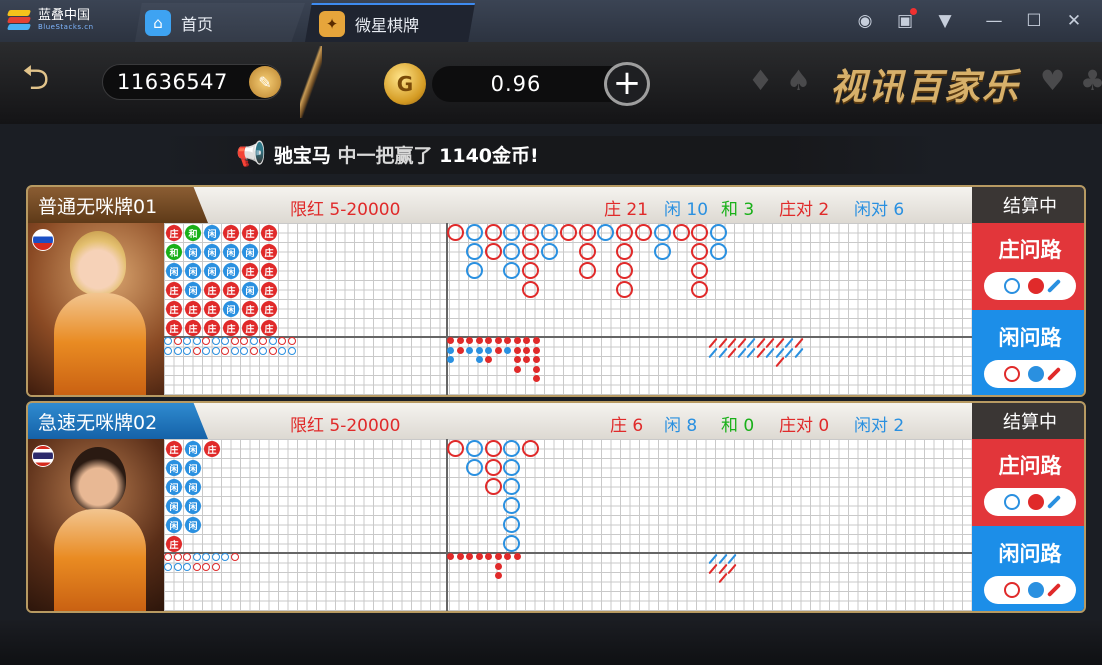  What do you see at coordinates (1034, 21) in the screenshot?
I see `maximize-icon: ☐` at bounding box center [1034, 21].